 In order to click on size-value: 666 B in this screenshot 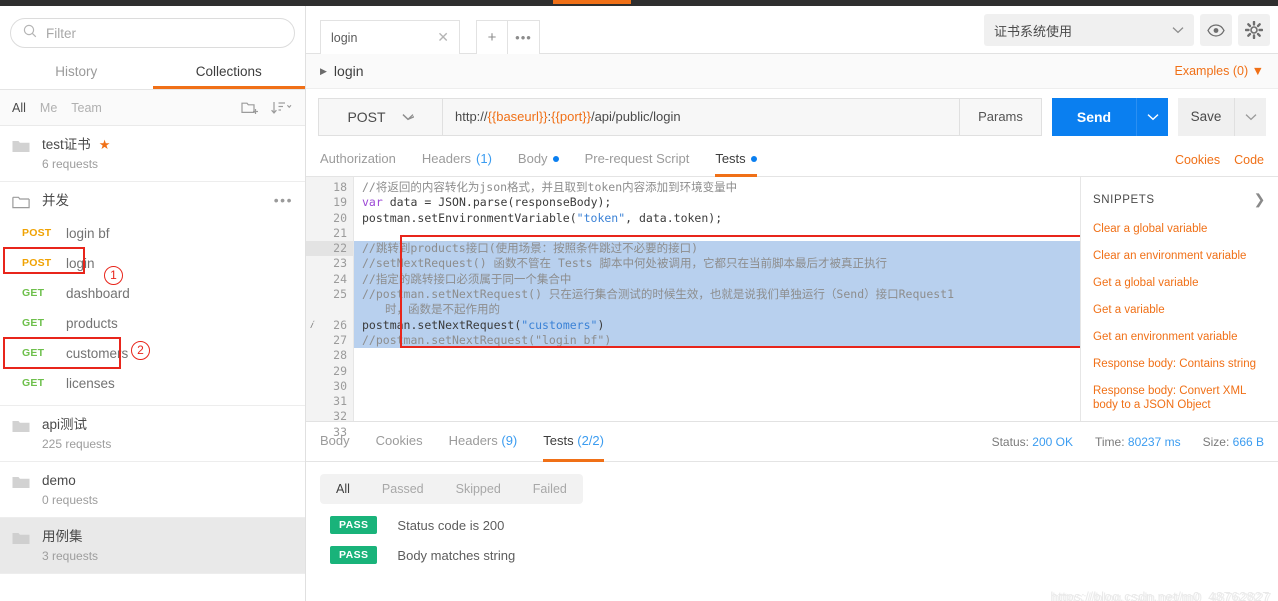, I will do `click(1248, 441)`.